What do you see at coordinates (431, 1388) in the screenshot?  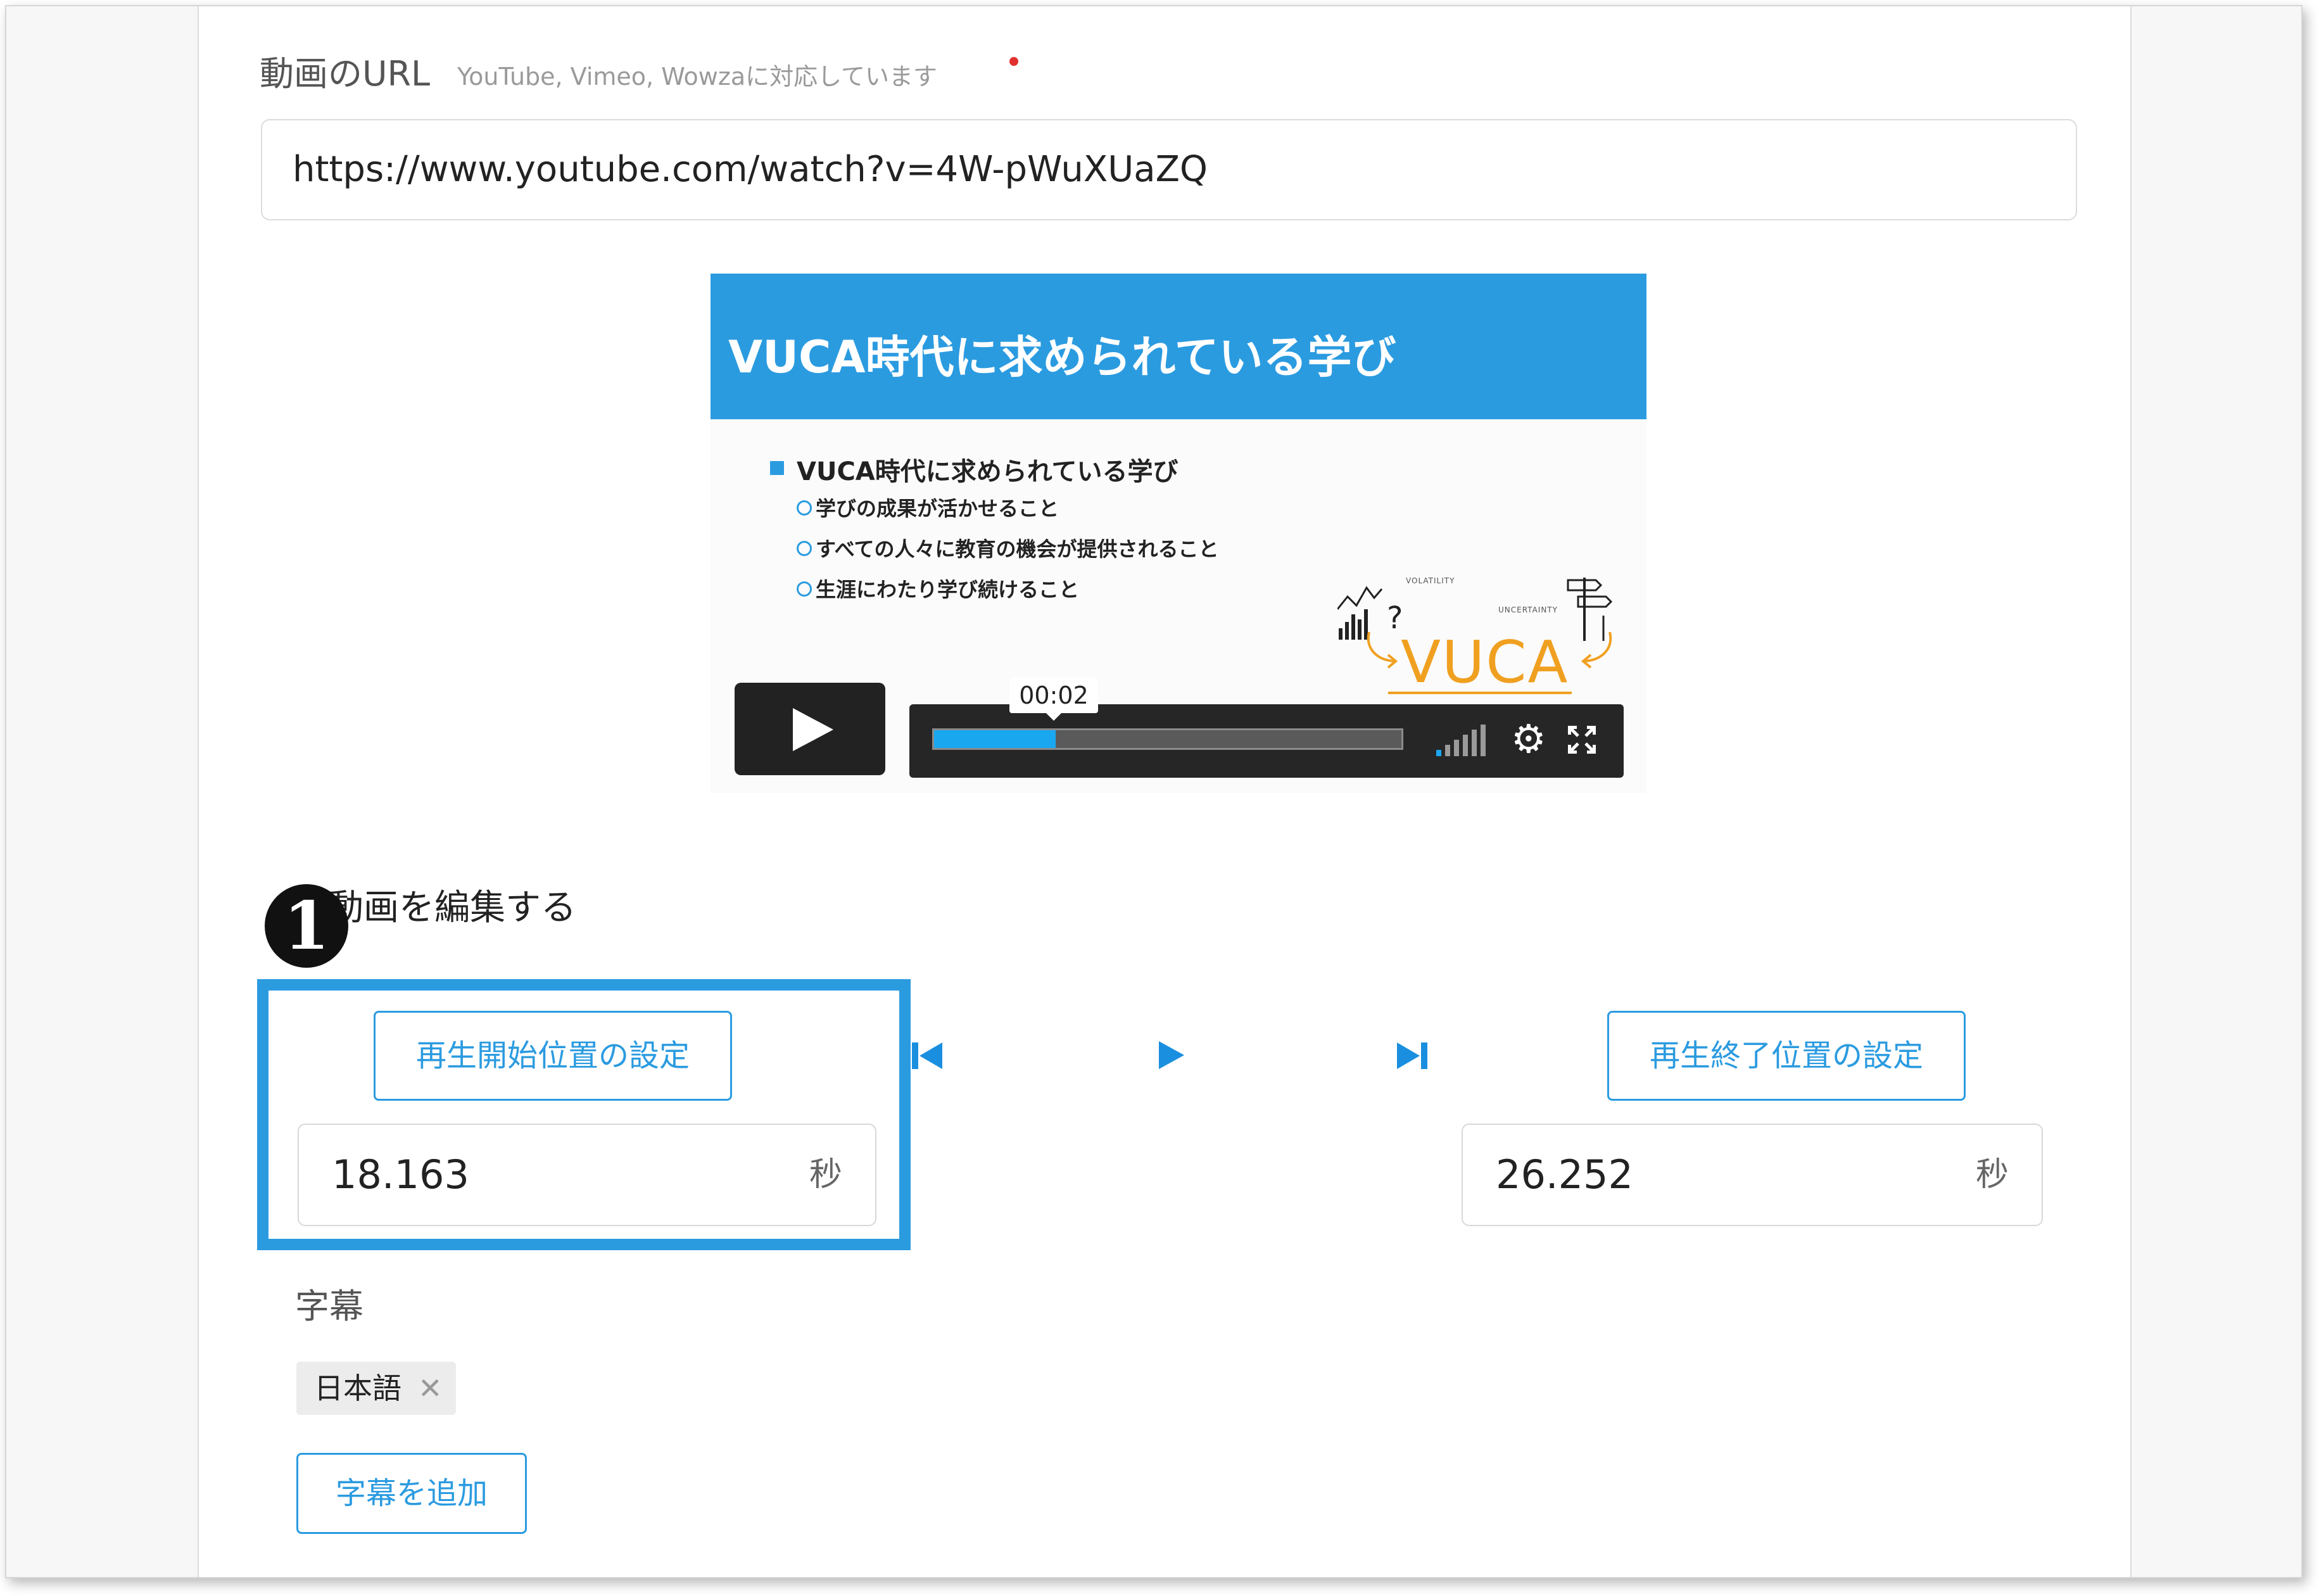 I see `remove-tag-icon: ✕` at bounding box center [431, 1388].